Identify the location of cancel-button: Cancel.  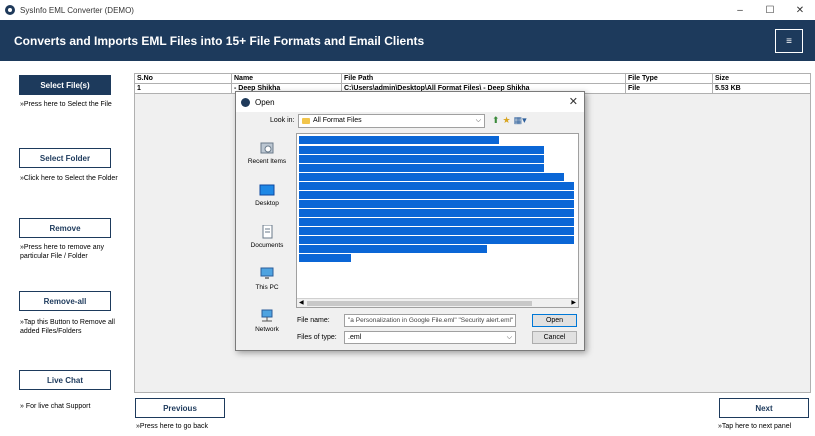
(554, 337).